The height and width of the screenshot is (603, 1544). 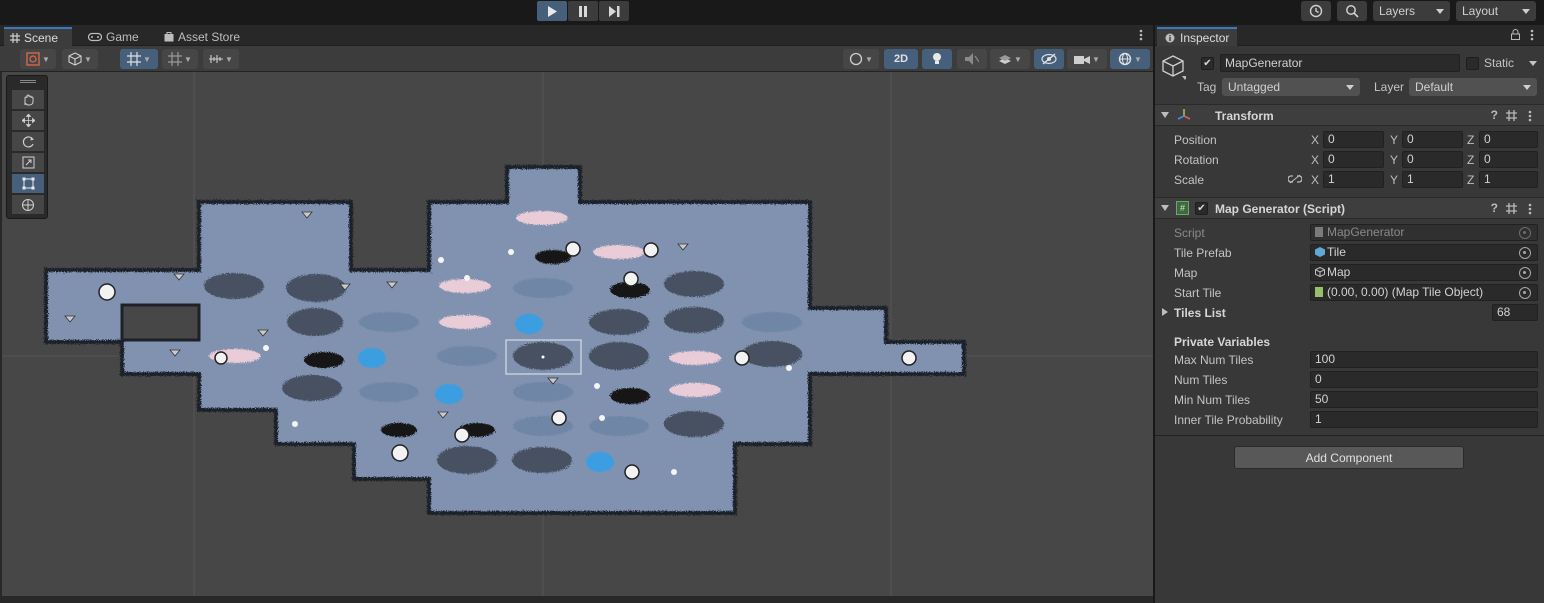 What do you see at coordinates (1424, 292) in the screenshot?
I see `start-tile-field: (0.00, 0.00) (Map Tile Object)` at bounding box center [1424, 292].